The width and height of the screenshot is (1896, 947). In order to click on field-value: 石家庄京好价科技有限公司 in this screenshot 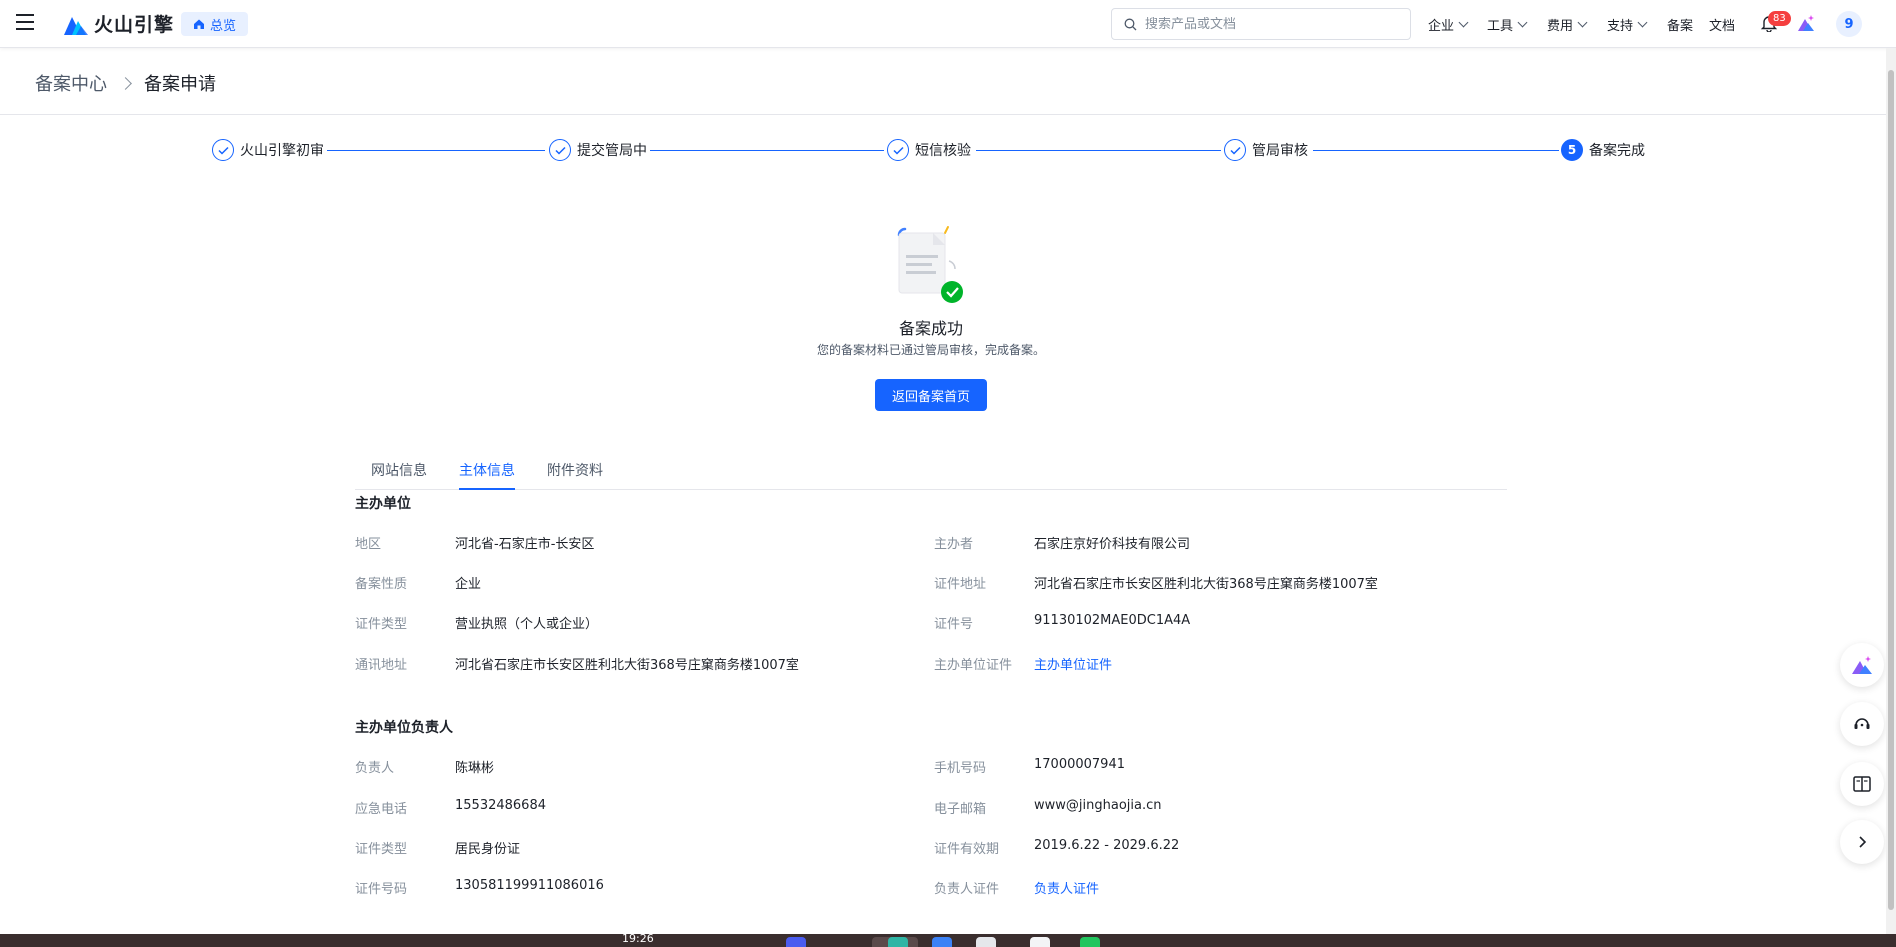, I will do `click(1112, 544)`.